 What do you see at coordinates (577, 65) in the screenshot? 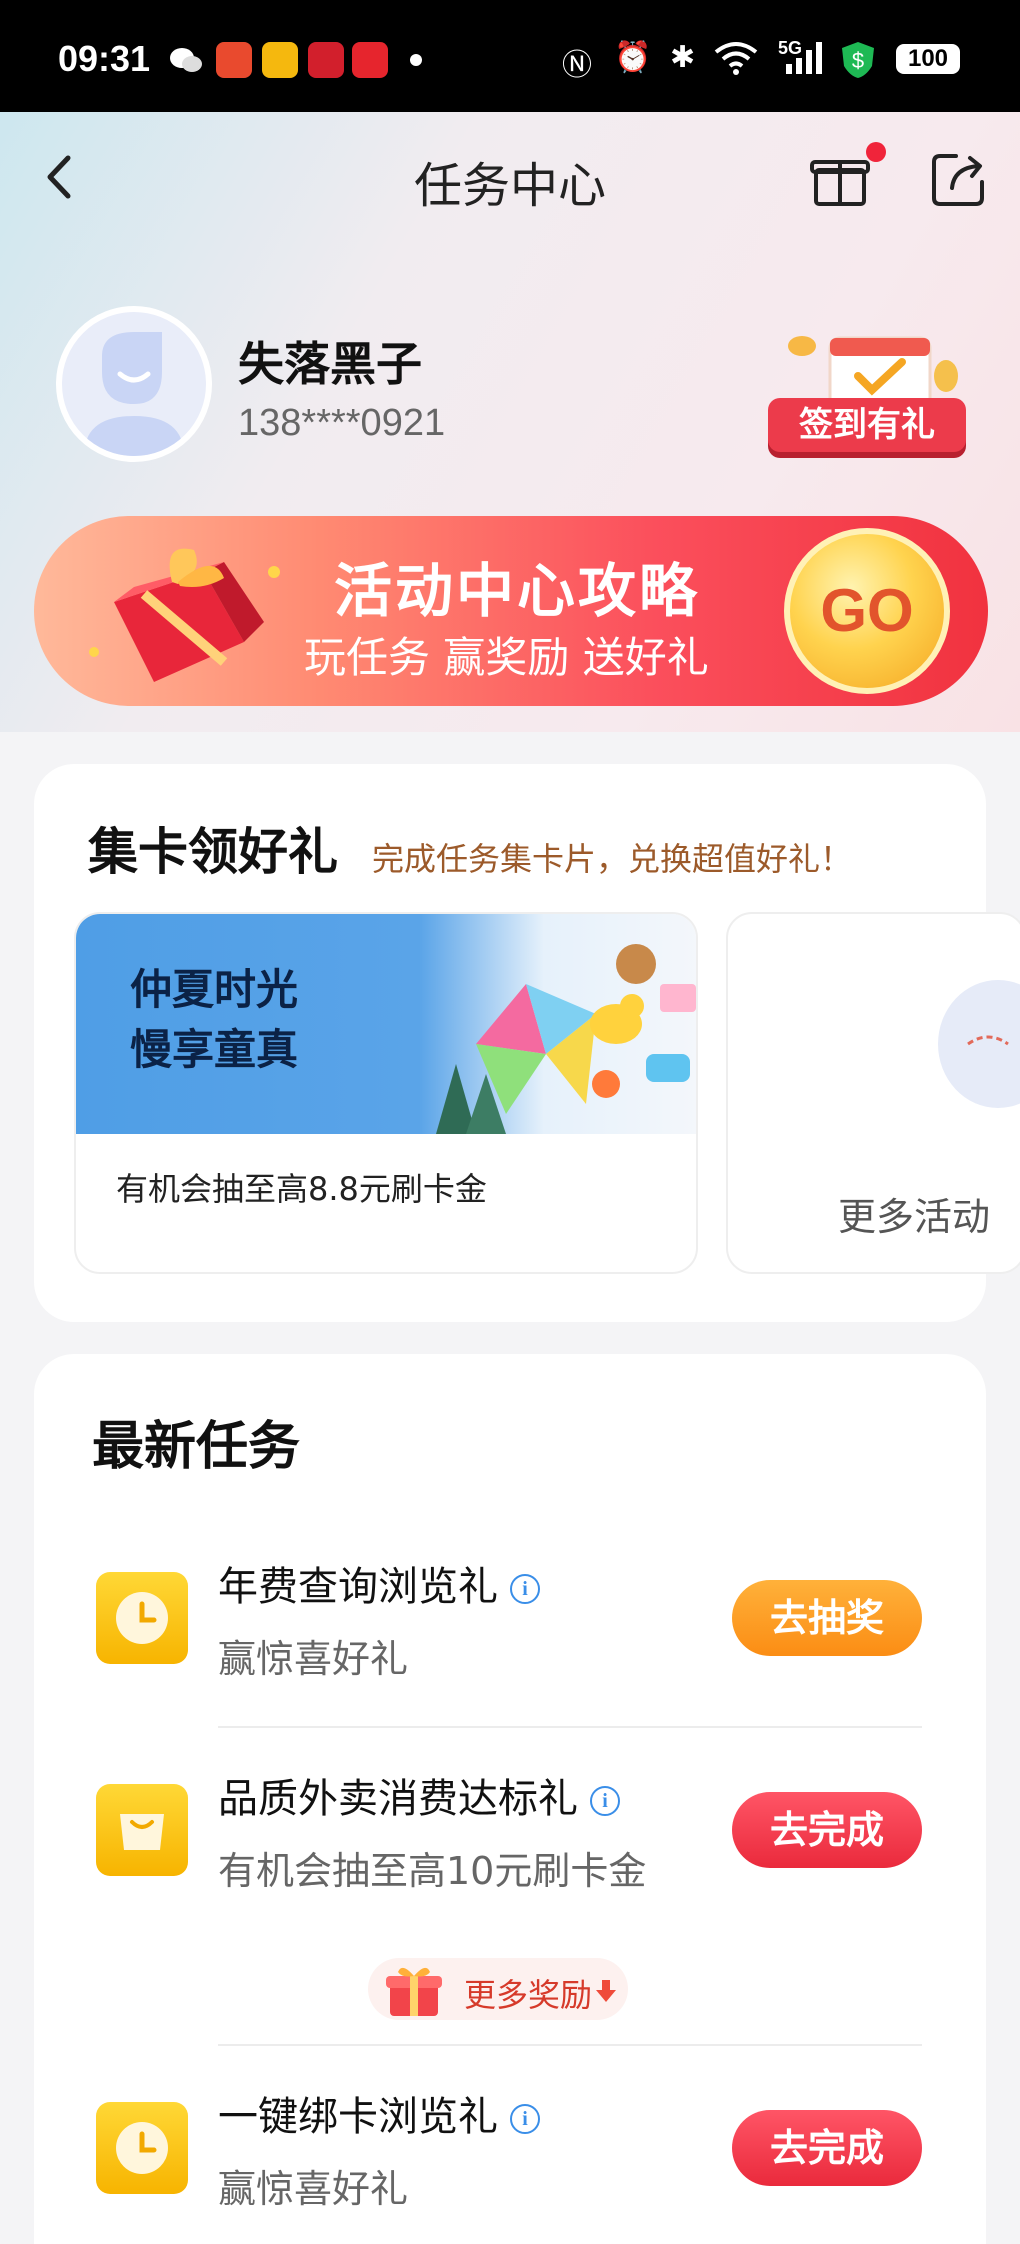
I see `nfc-icon: Ⓝ` at bounding box center [577, 65].